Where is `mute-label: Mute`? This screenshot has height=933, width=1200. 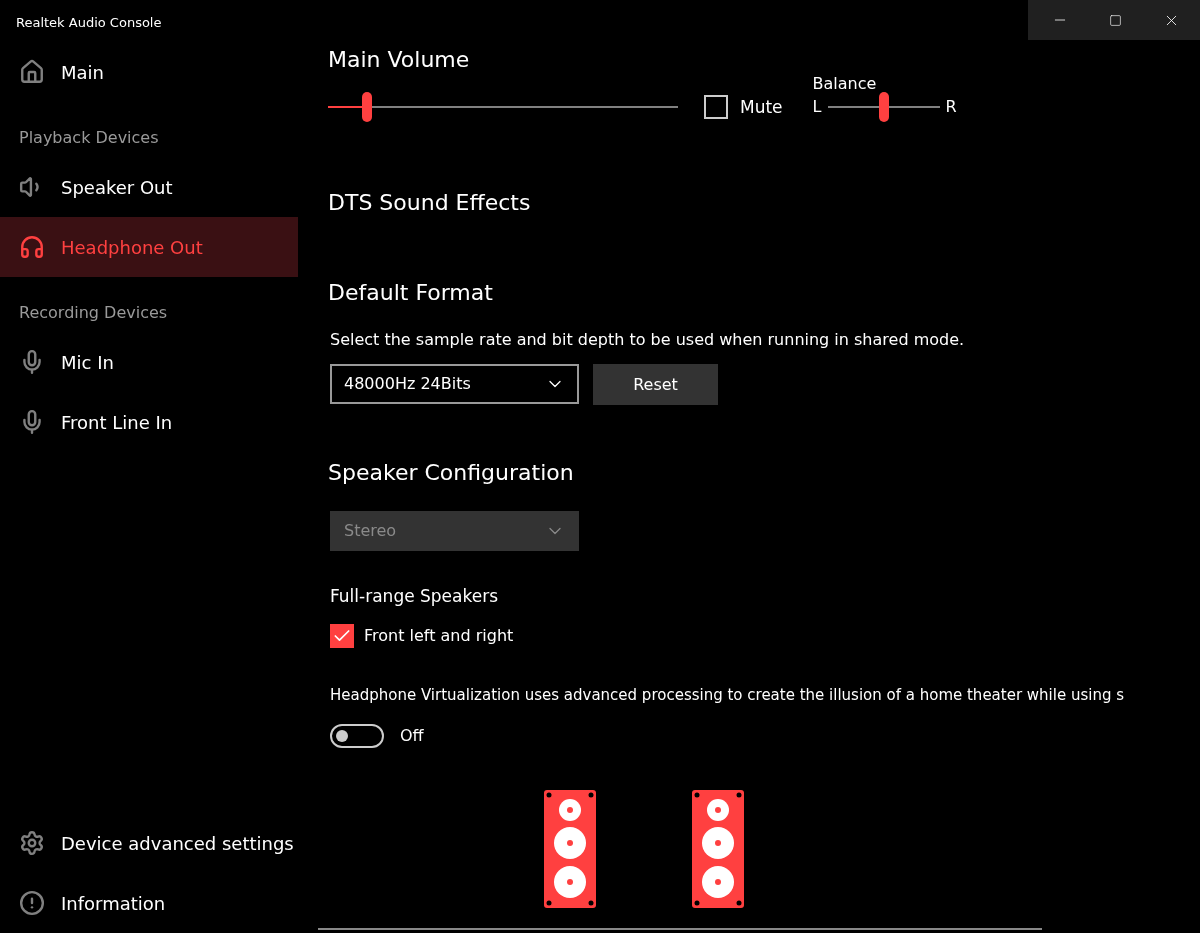
mute-label: Mute is located at coordinates (761, 107).